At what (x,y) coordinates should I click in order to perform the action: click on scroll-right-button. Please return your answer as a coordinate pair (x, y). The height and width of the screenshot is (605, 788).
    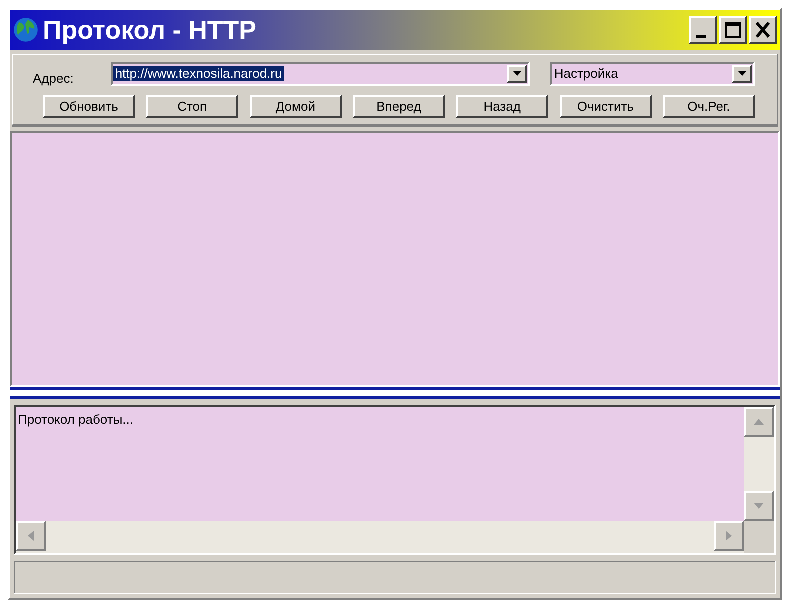
    Looking at the image, I should click on (729, 536).